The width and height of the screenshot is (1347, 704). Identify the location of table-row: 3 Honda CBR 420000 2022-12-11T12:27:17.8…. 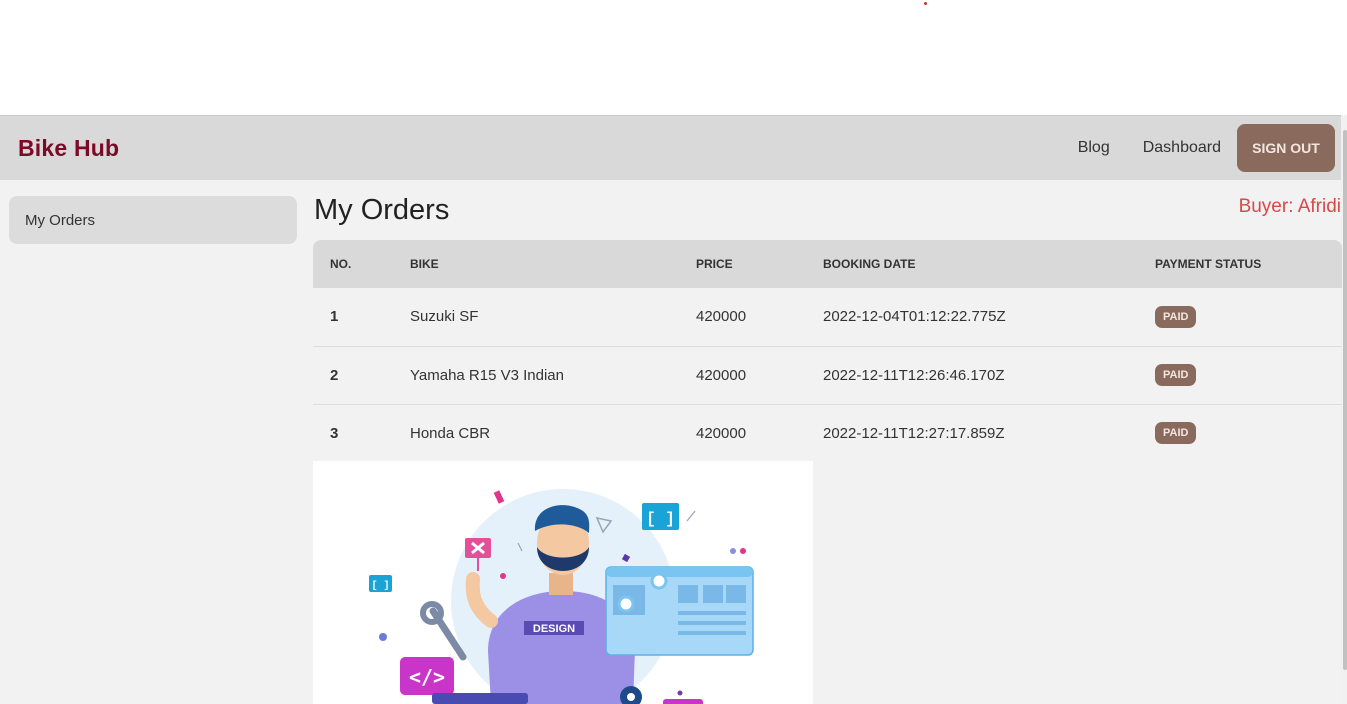
(827, 433).